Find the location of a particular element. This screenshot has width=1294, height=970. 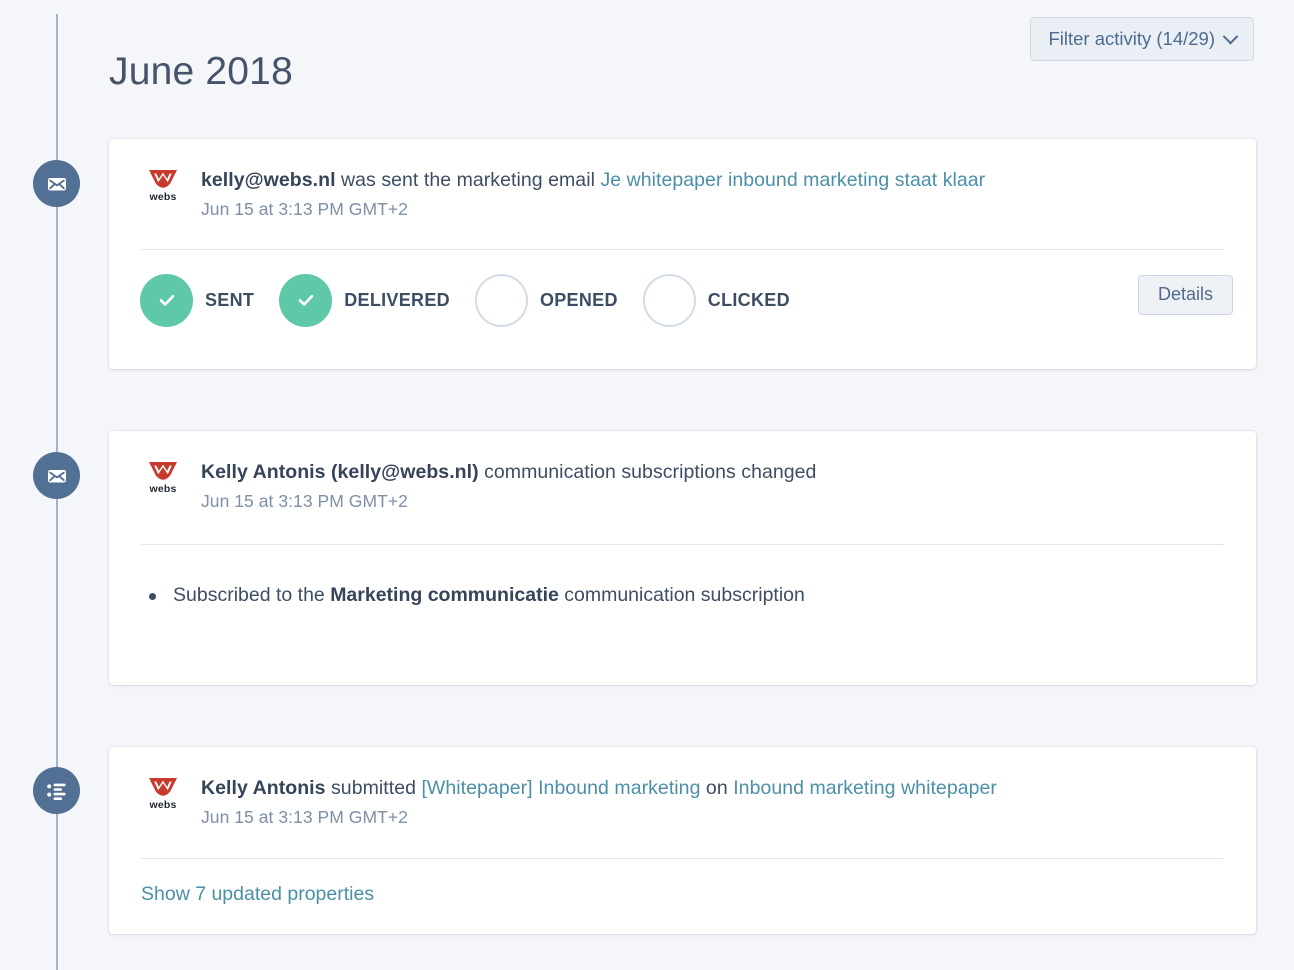

email-status-delivered: DELIVERED is located at coordinates (364, 300).